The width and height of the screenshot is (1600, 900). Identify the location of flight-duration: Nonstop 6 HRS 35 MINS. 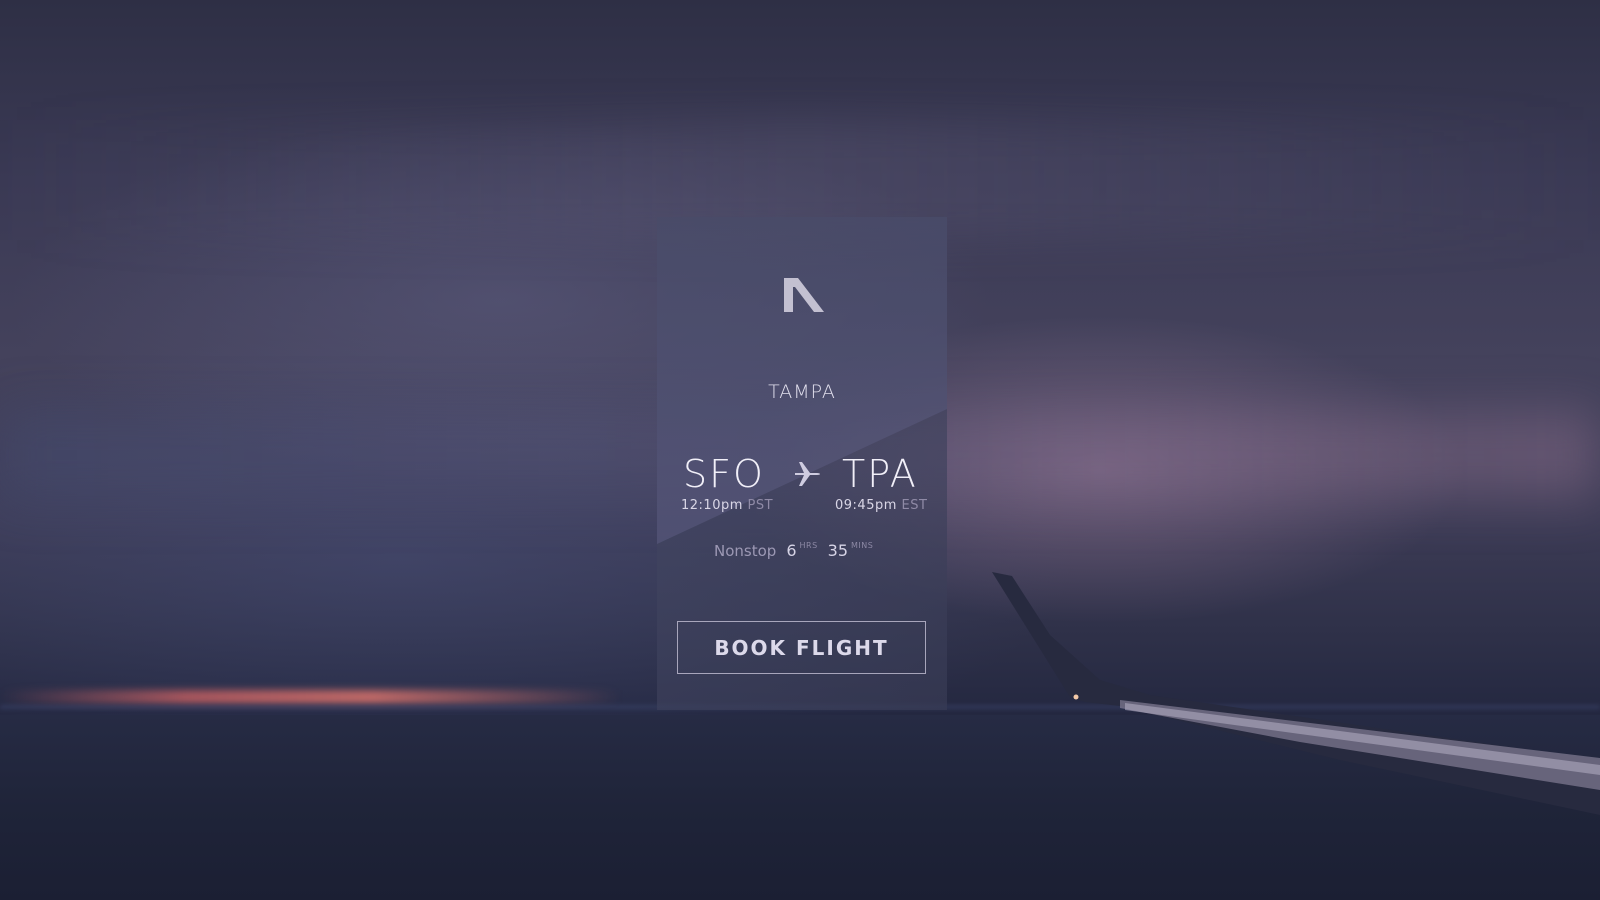
(793, 550).